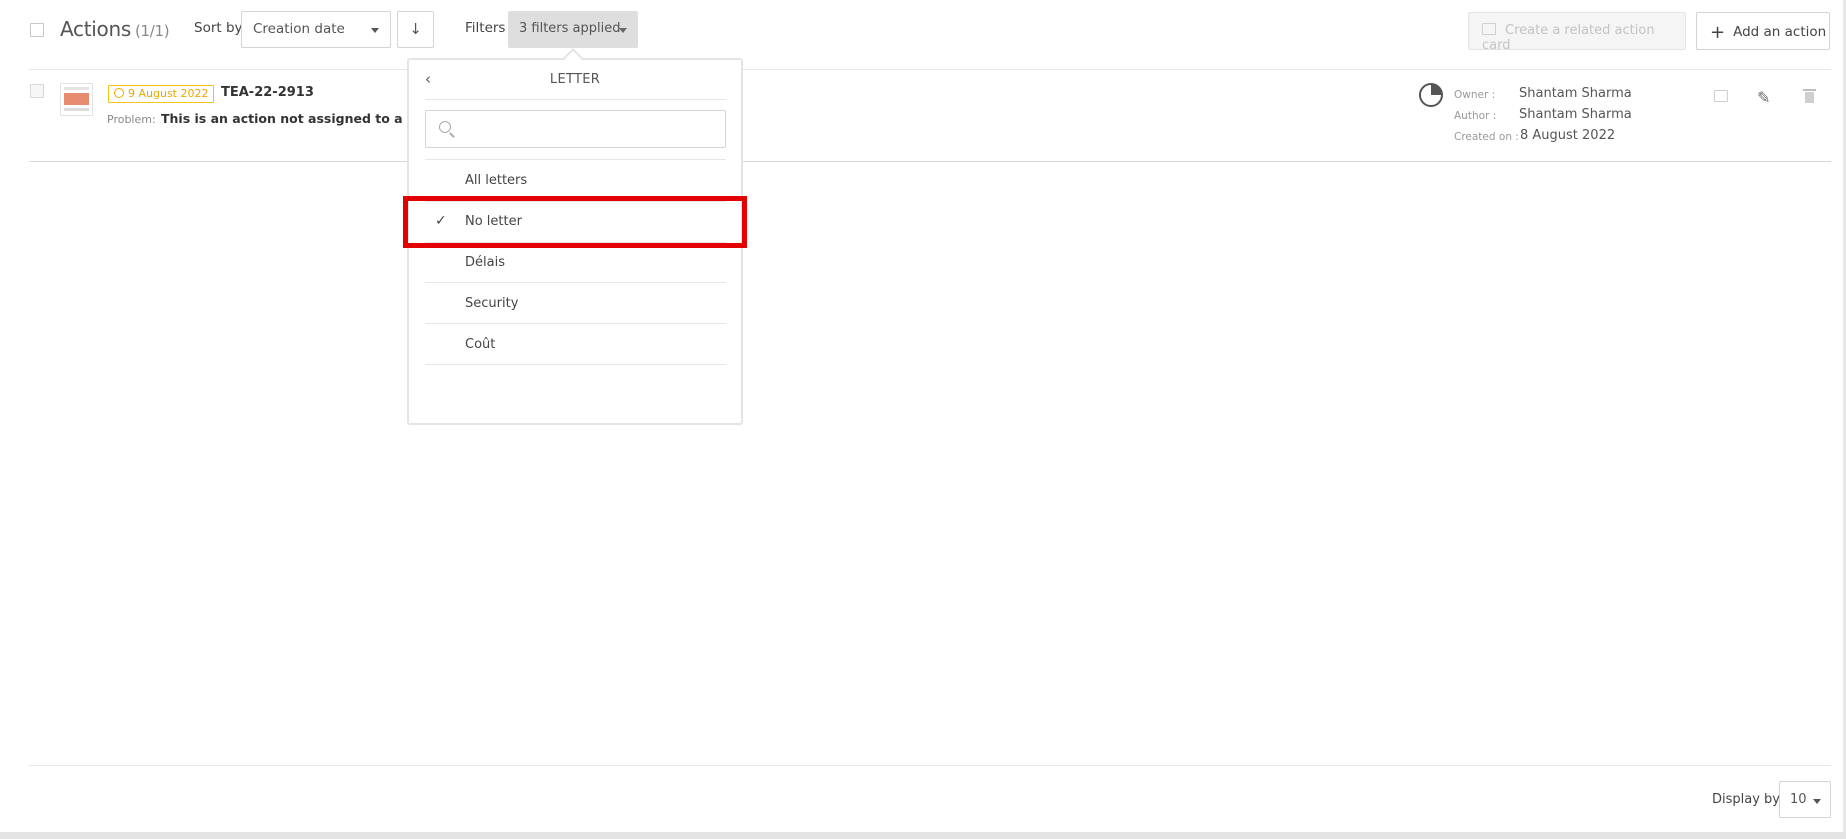  Describe the element at coordinates (1568, 38) in the screenshot. I see `related-button-label: Create a related action card` at that location.